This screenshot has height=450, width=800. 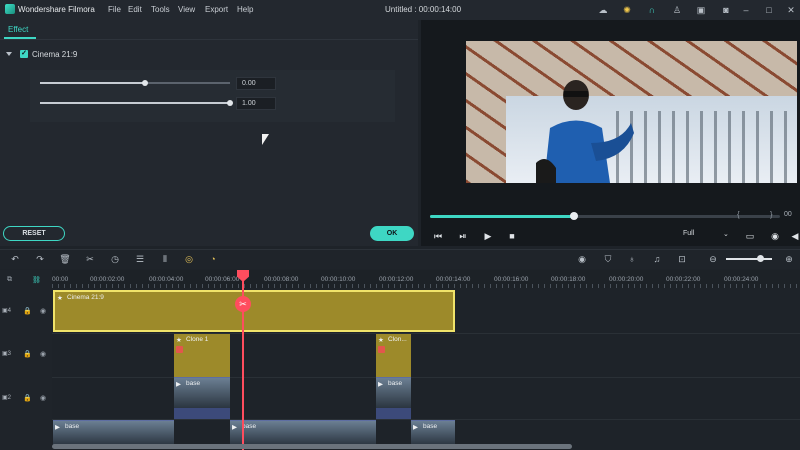 I want to click on menu-file: File, so click(x=114, y=9).